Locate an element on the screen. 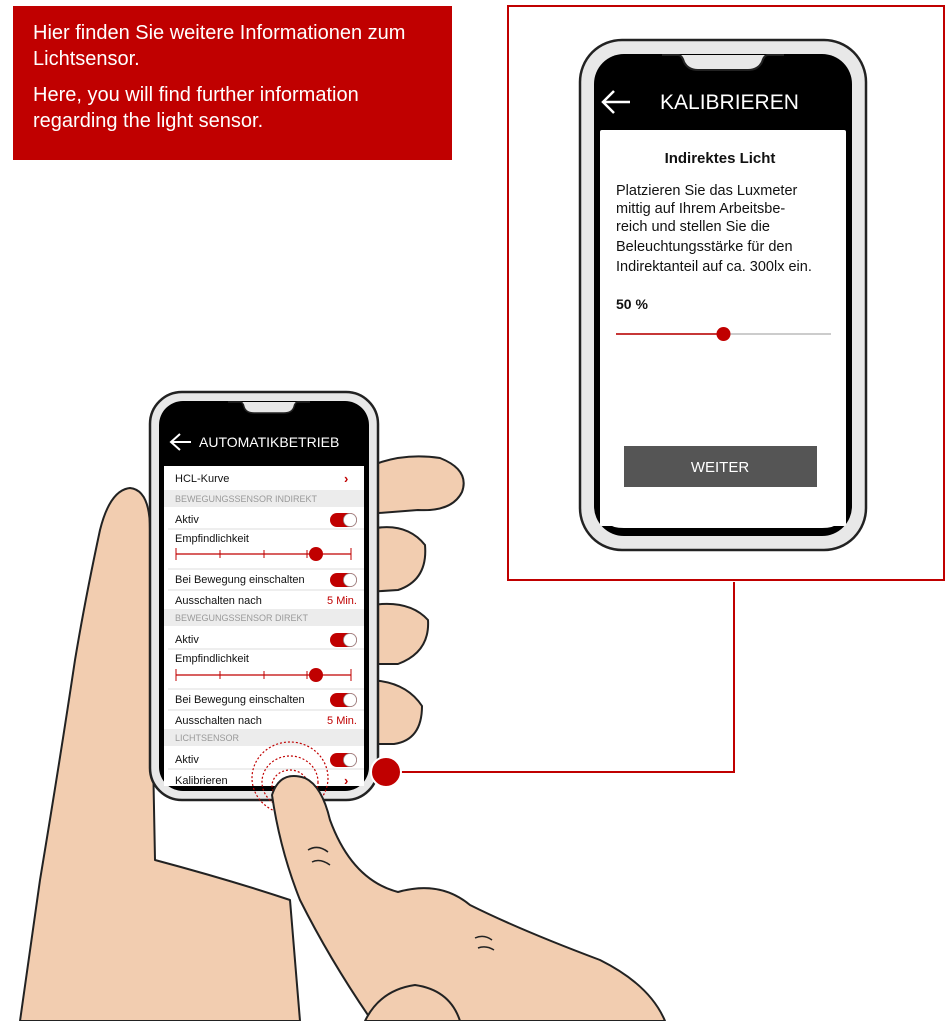 The height and width of the screenshot is (1021, 946). body-line: Beleuchtungsstärke für den is located at coordinates (704, 247).